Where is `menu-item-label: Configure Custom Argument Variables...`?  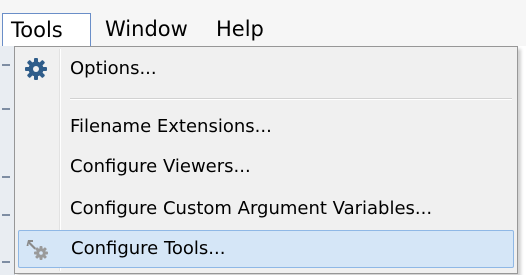 menu-item-label: Configure Custom Argument Variables... is located at coordinates (251, 208).